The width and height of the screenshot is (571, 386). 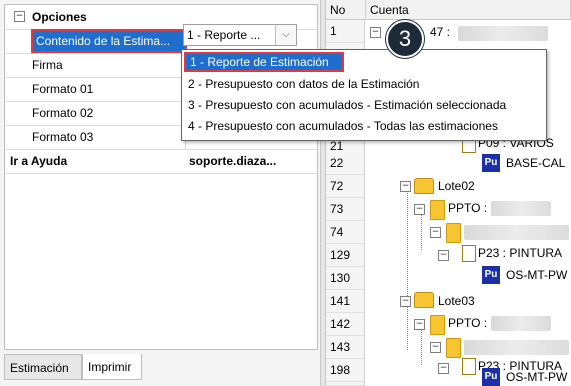 What do you see at coordinates (59, 17) in the screenshot?
I see `section-title: Opciones` at bounding box center [59, 17].